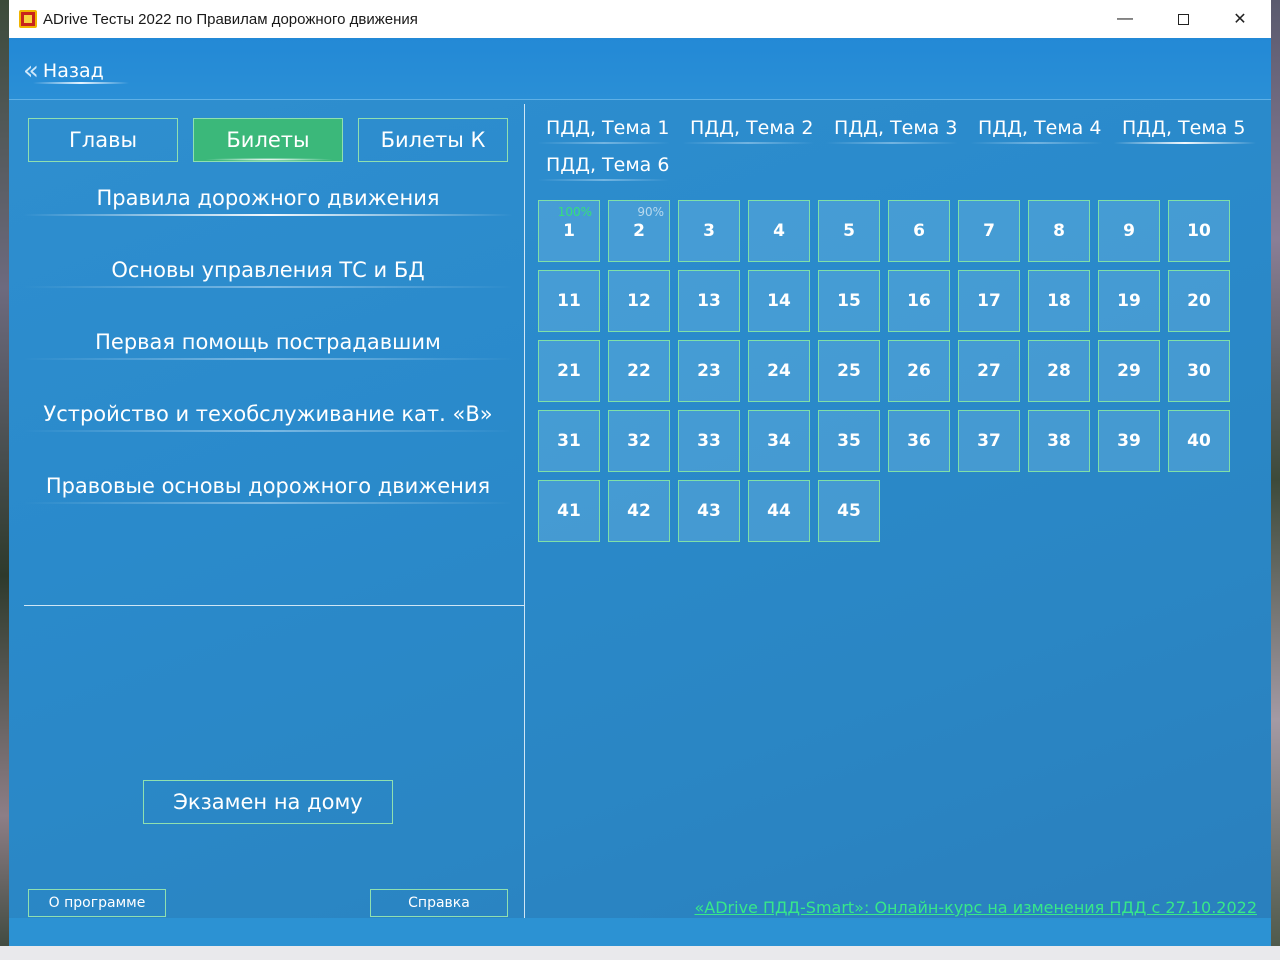 The height and width of the screenshot is (960, 1280). I want to click on help-button: Справка, so click(439, 903).